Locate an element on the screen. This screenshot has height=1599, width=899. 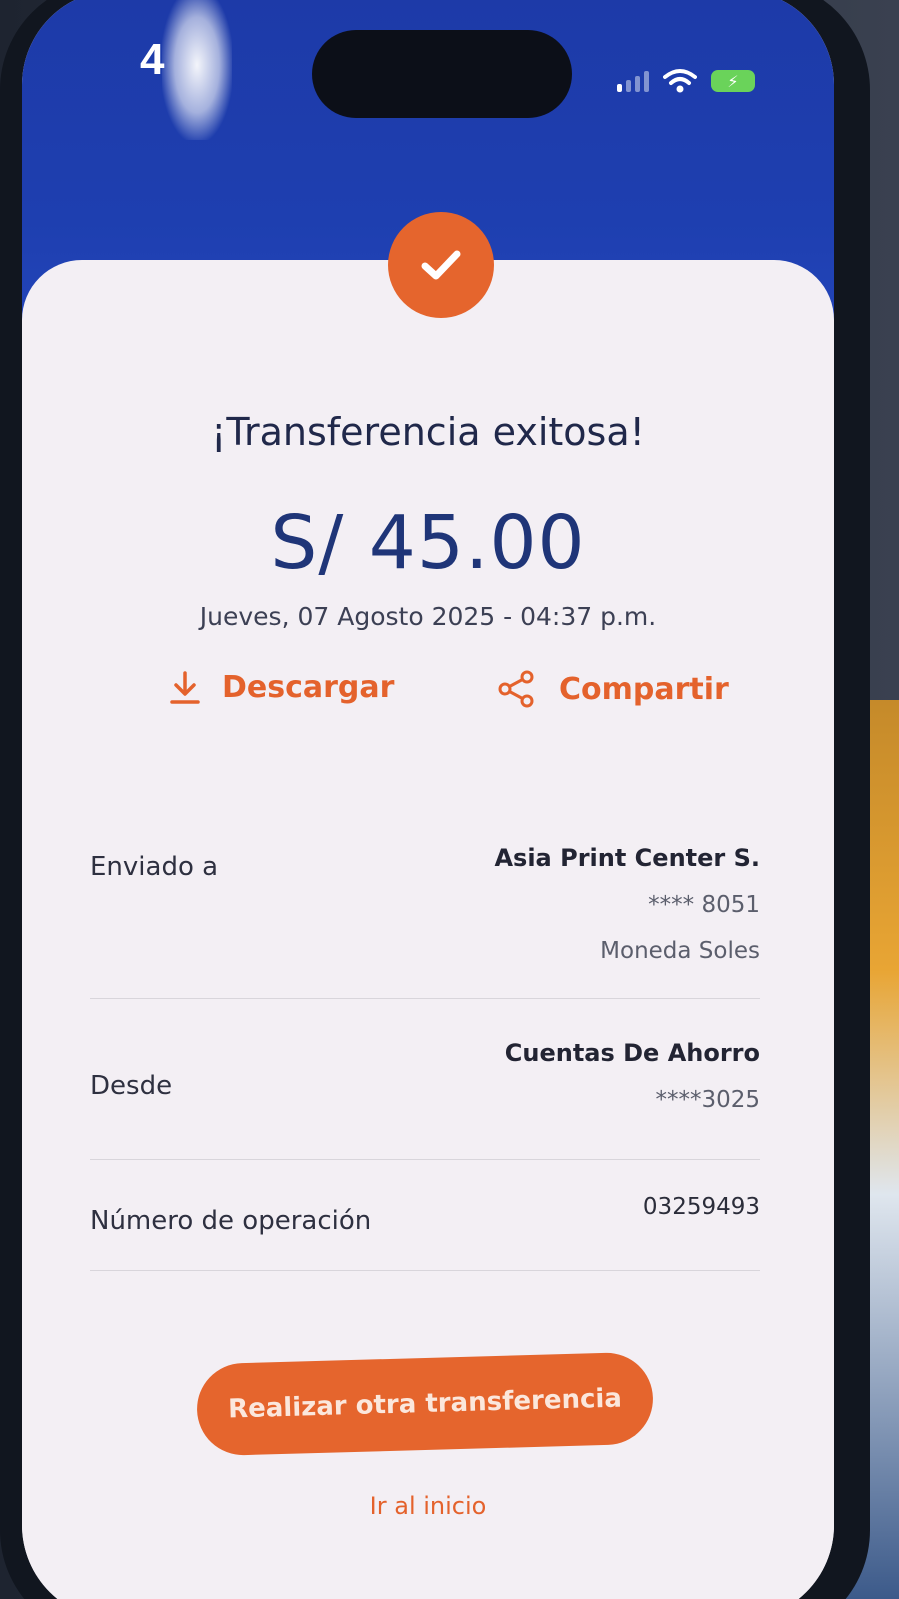
share-button: Compartir is located at coordinates (613, 689).